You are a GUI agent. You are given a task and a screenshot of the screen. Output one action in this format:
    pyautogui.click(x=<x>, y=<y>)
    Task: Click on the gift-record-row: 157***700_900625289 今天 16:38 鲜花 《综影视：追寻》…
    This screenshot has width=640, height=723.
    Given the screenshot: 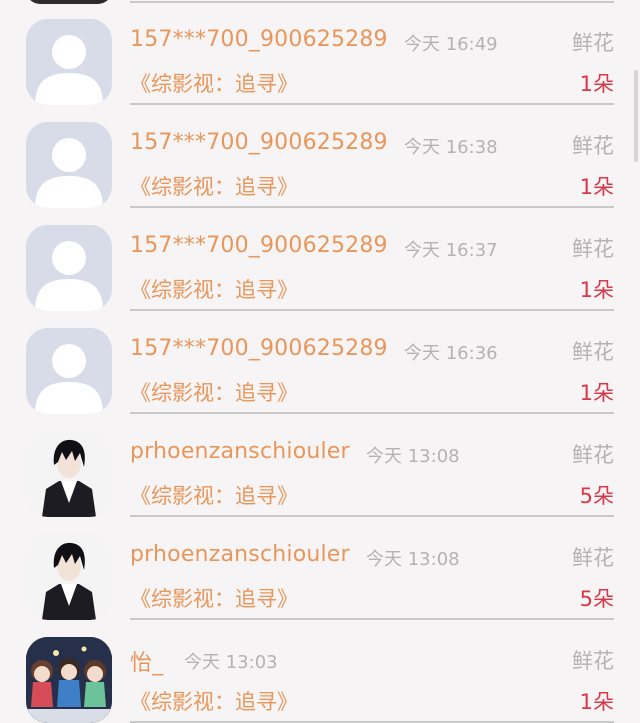 What is the action you would take?
    pyautogui.click(x=320, y=173)
    